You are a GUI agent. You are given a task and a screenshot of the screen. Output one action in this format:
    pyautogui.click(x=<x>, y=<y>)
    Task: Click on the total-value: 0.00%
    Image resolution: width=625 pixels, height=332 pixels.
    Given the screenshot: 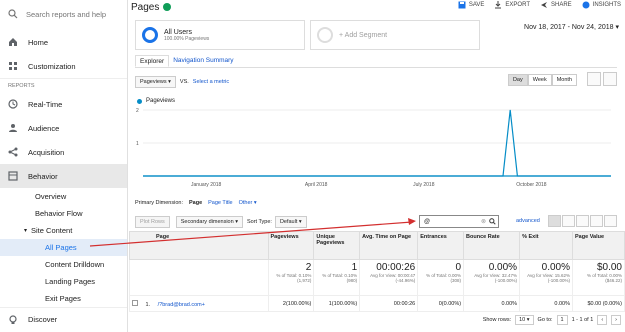 What is the action you would take?
    pyautogui.click(x=556, y=267)
    